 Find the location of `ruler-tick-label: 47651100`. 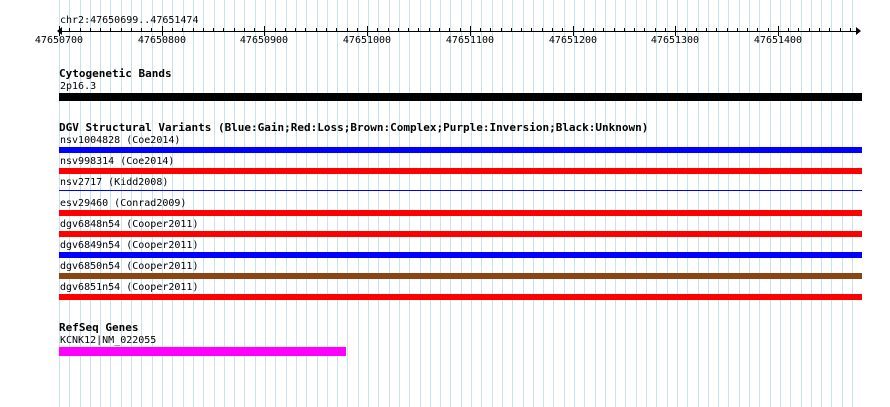

ruler-tick-label: 47651100 is located at coordinates (470, 40).